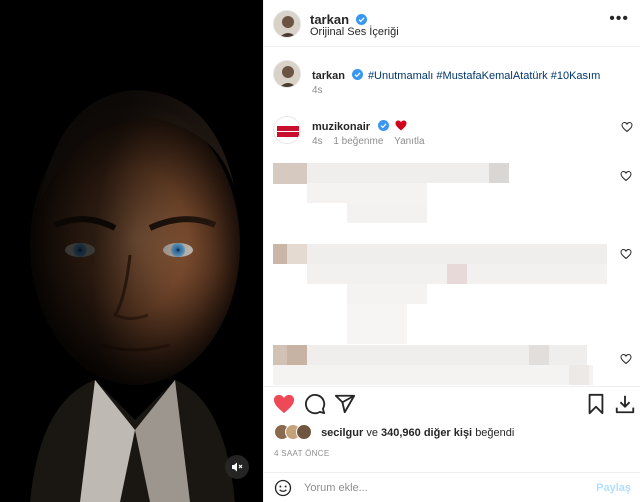 This screenshot has width=640, height=502. I want to click on likes-suffix: beğendi, so click(495, 433).